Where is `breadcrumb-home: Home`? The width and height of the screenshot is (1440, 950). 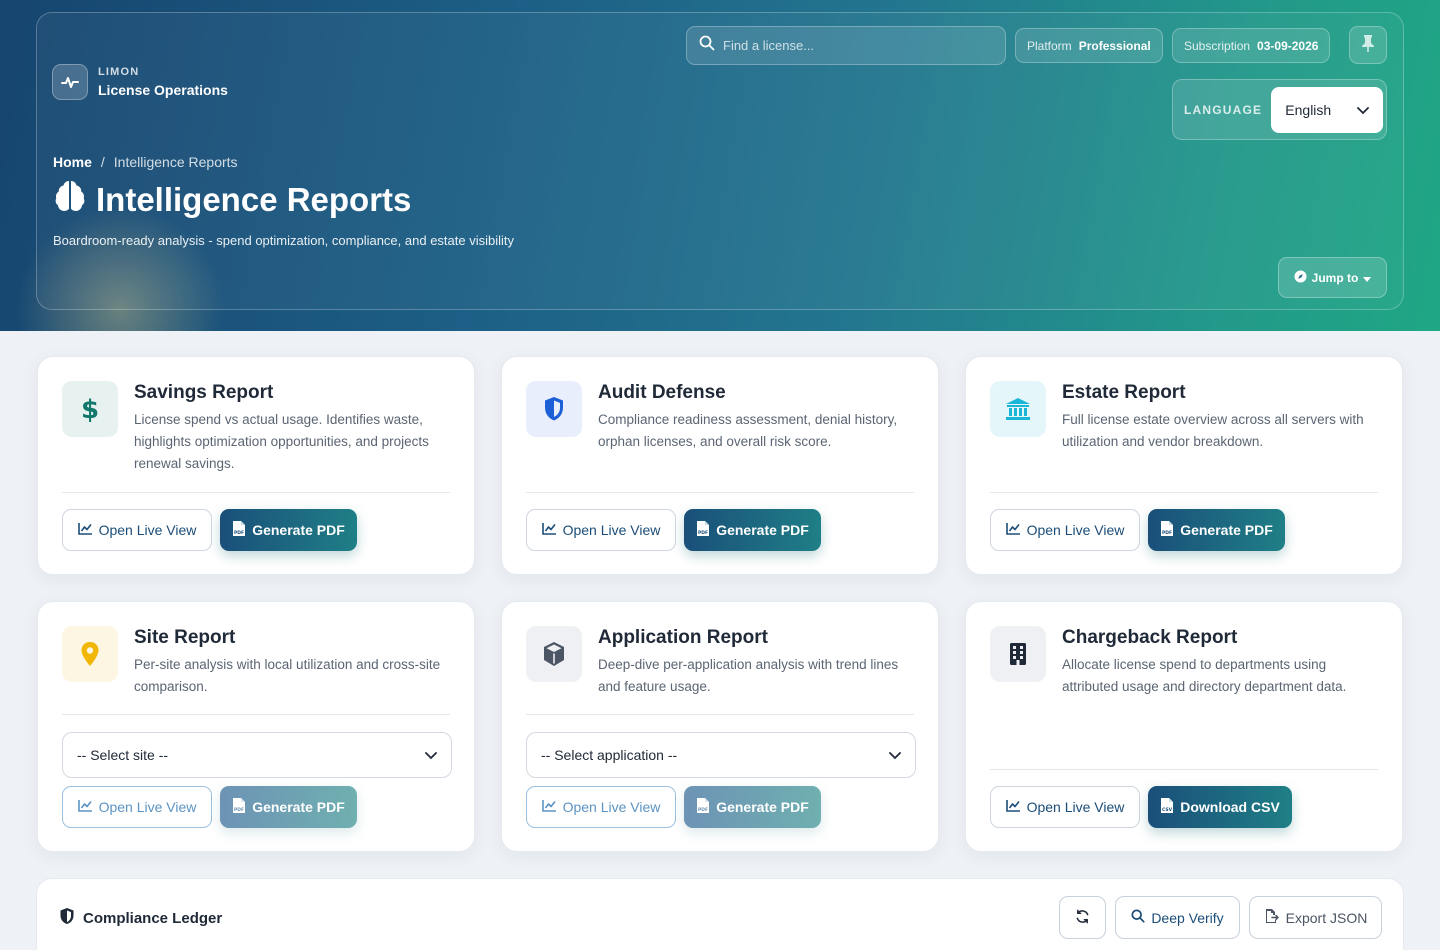
breadcrumb-home: Home is located at coordinates (72, 162).